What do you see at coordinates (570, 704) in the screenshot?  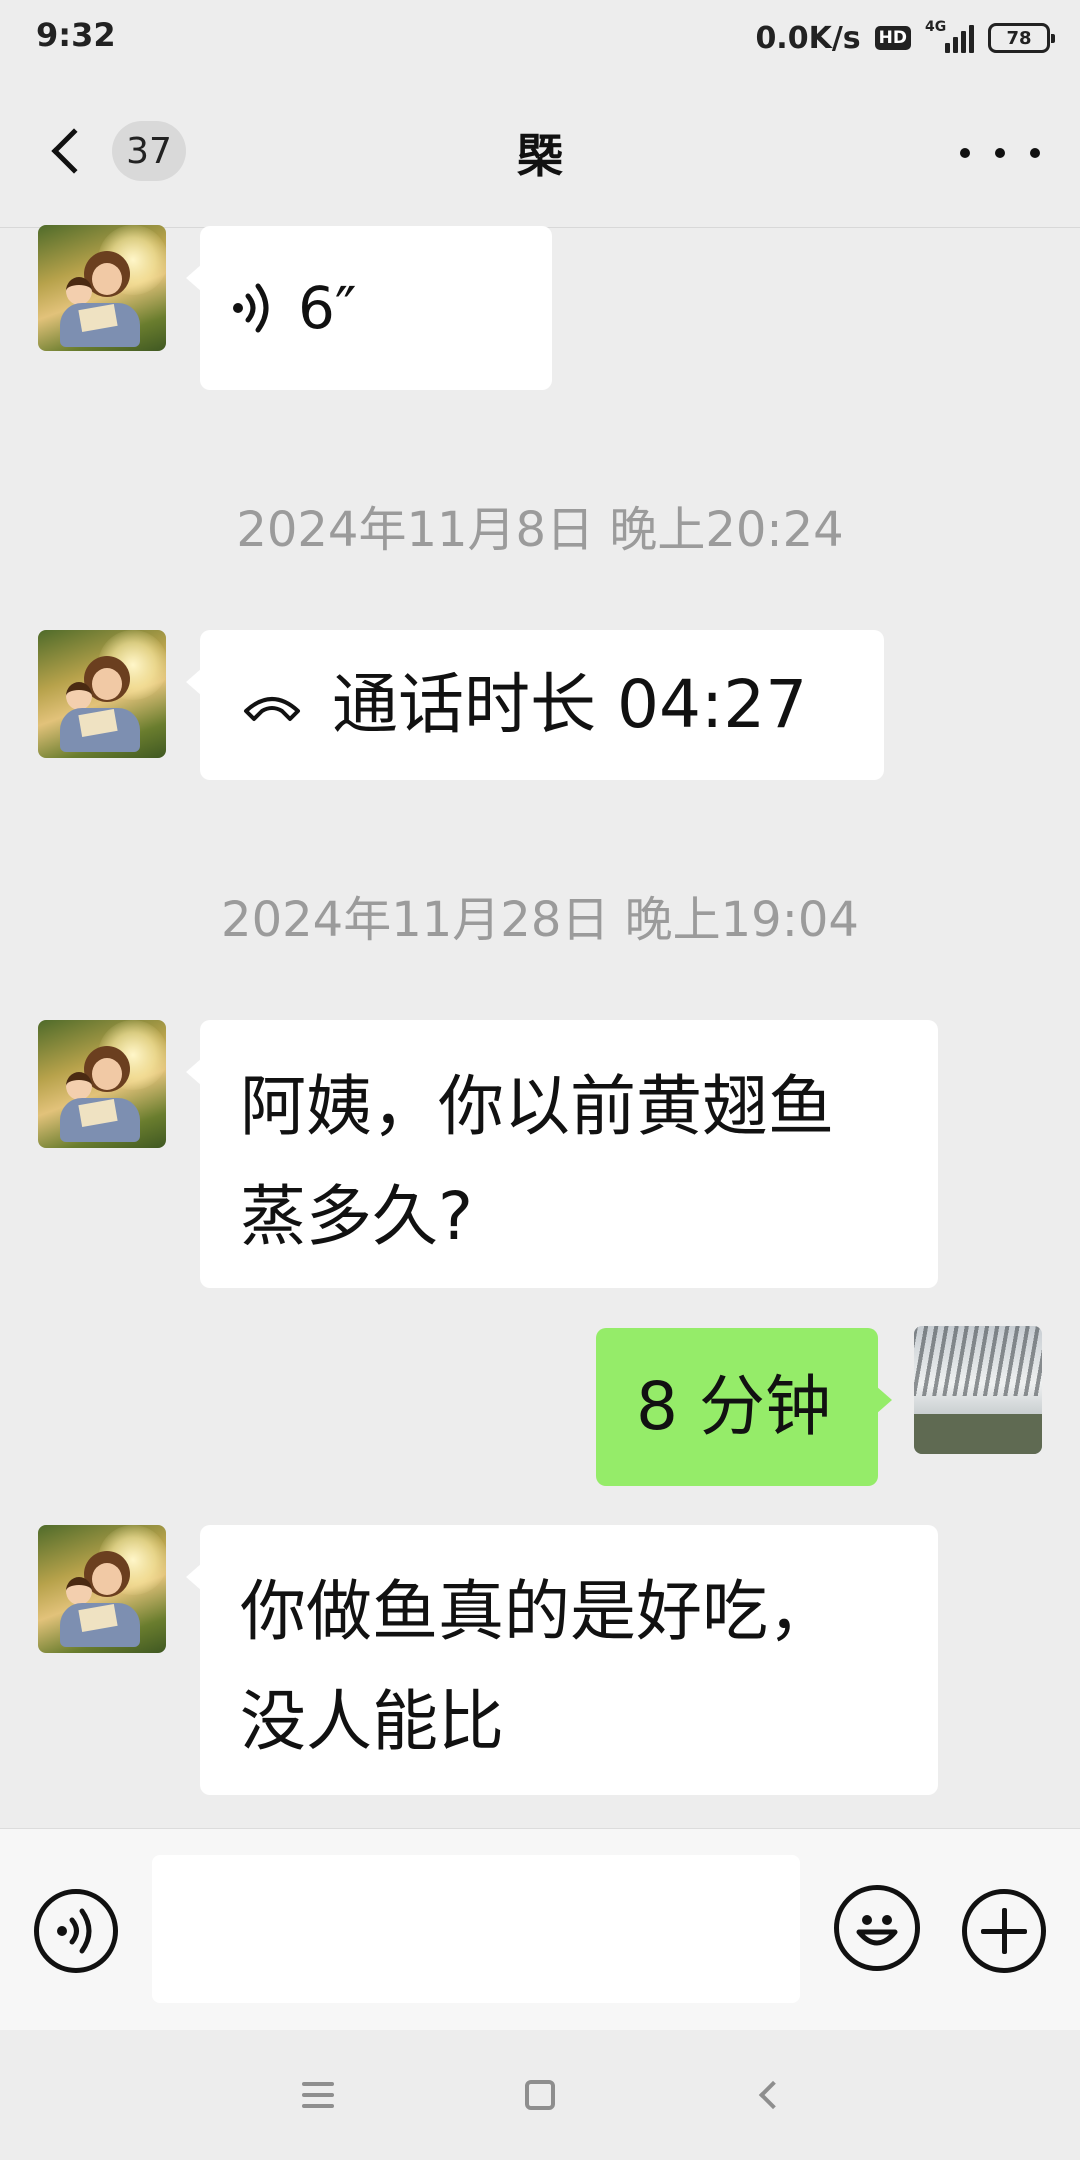 I see `call-duration-text: 通话时长 04:27` at bounding box center [570, 704].